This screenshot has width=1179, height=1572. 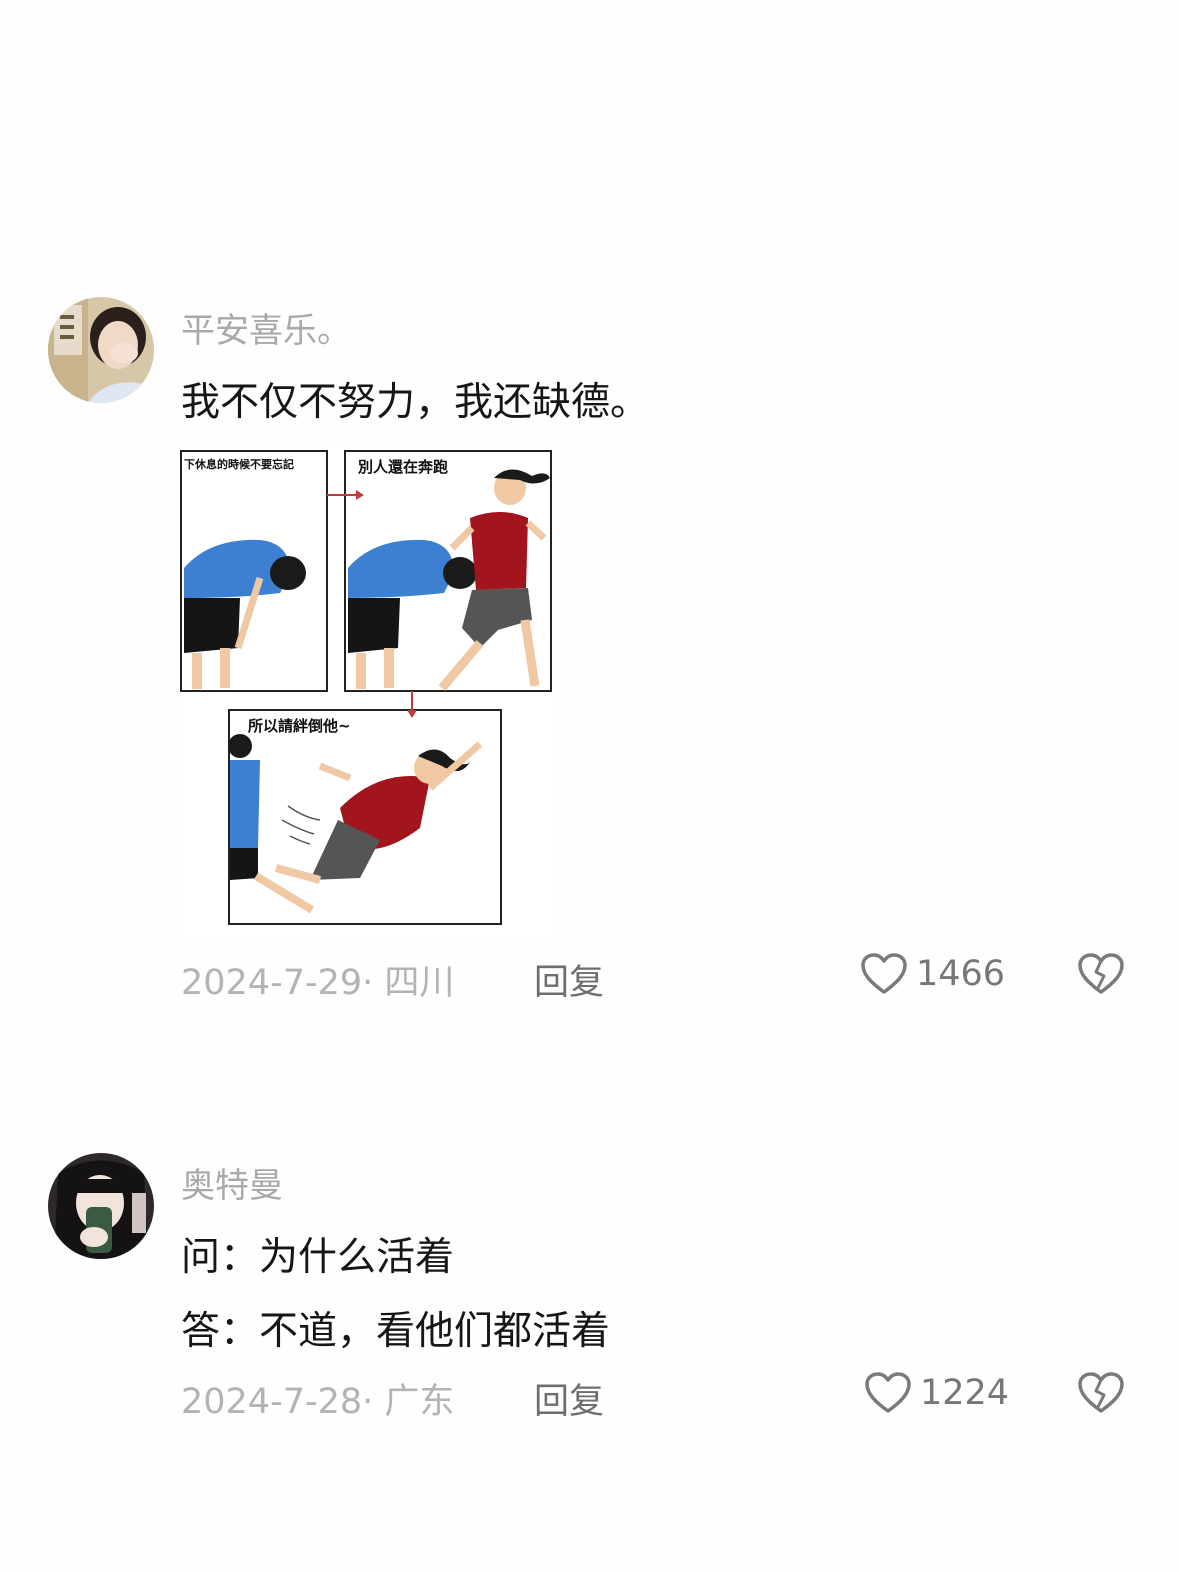 I want to click on comment-text: 我不仅不努力，我还缺德。, so click(x=415, y=402).